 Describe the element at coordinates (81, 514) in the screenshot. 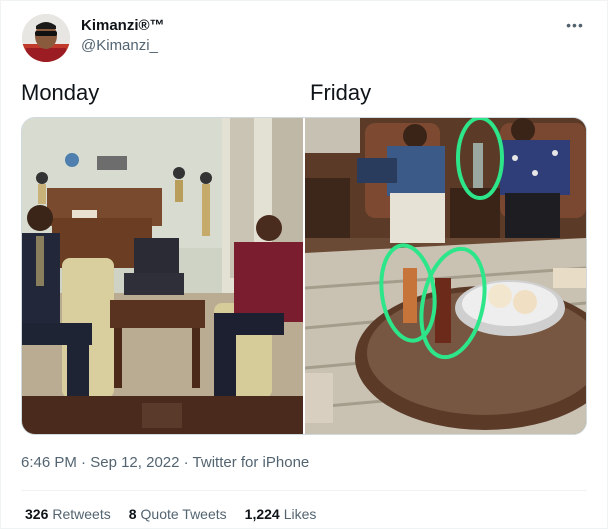

I see `retweets-label: Retweets` at that location.